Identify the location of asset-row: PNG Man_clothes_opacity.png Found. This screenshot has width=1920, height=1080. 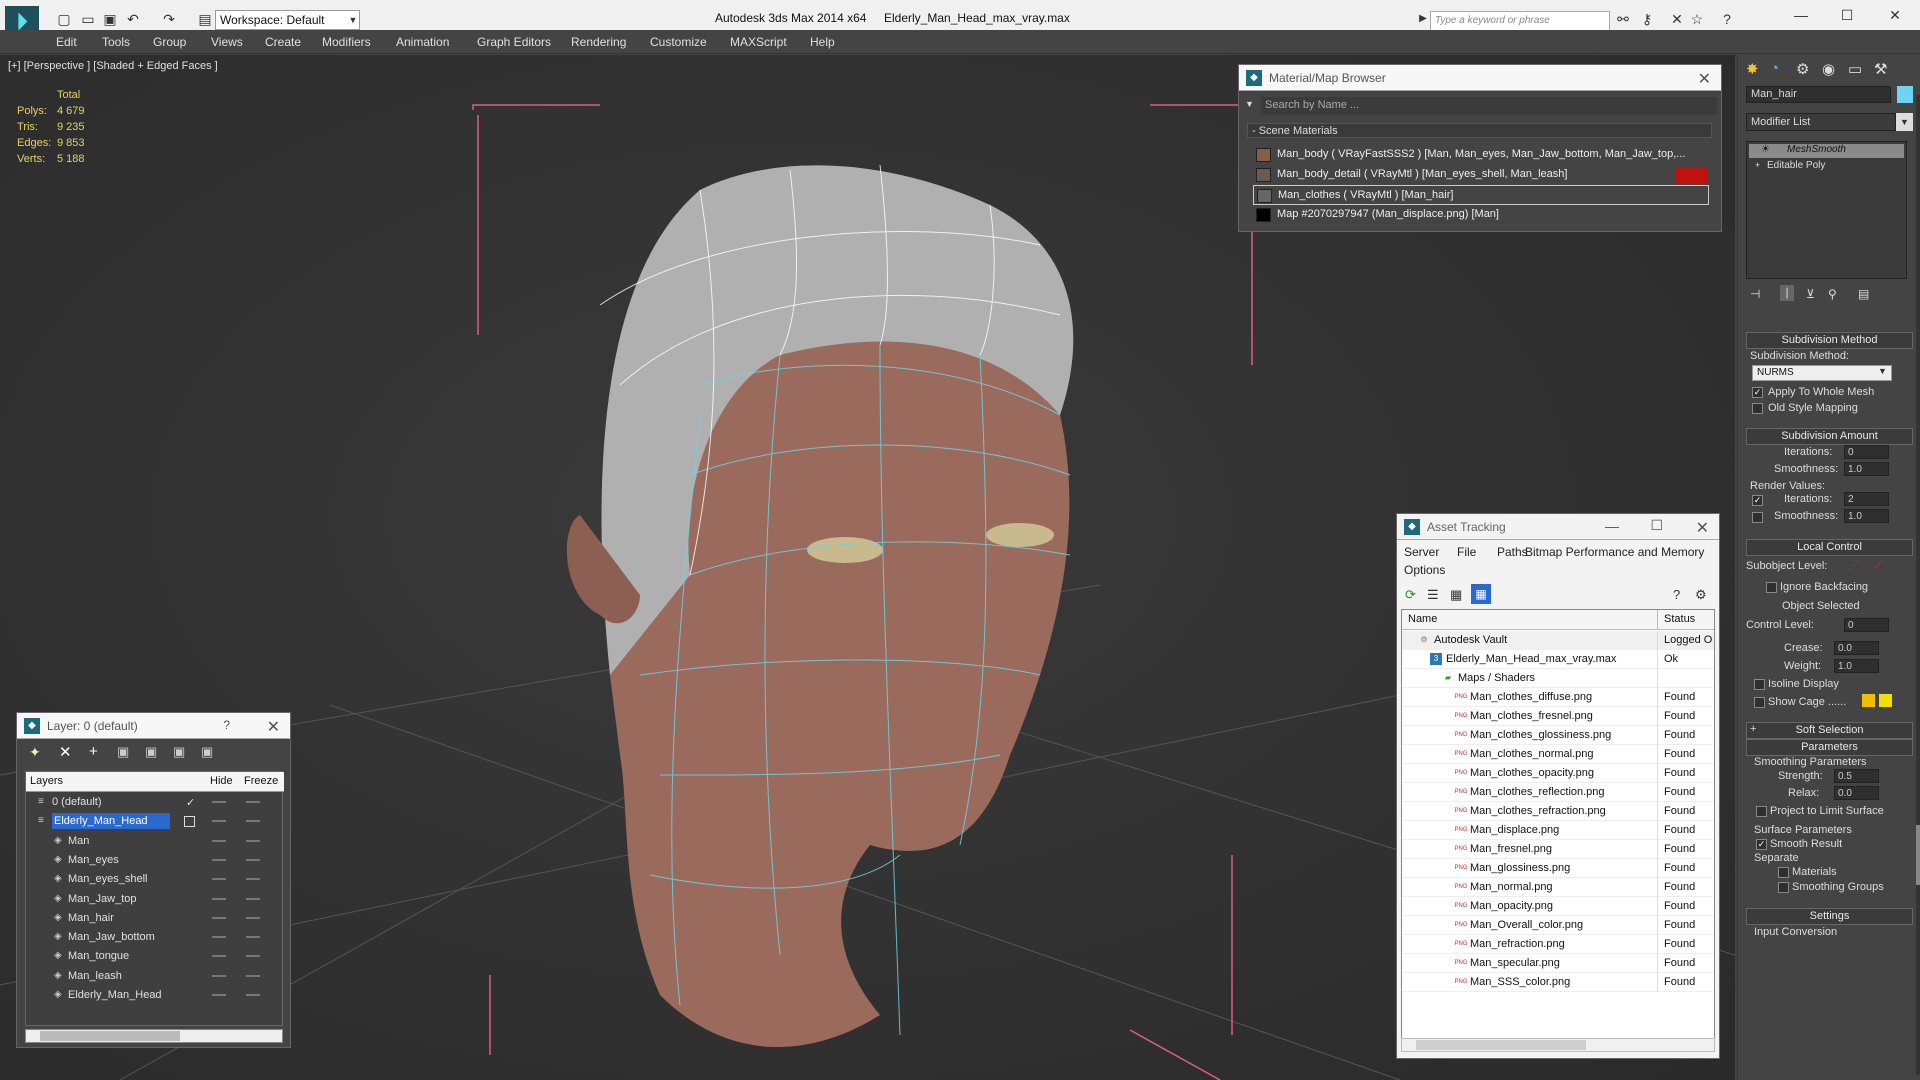
(1558, 773).